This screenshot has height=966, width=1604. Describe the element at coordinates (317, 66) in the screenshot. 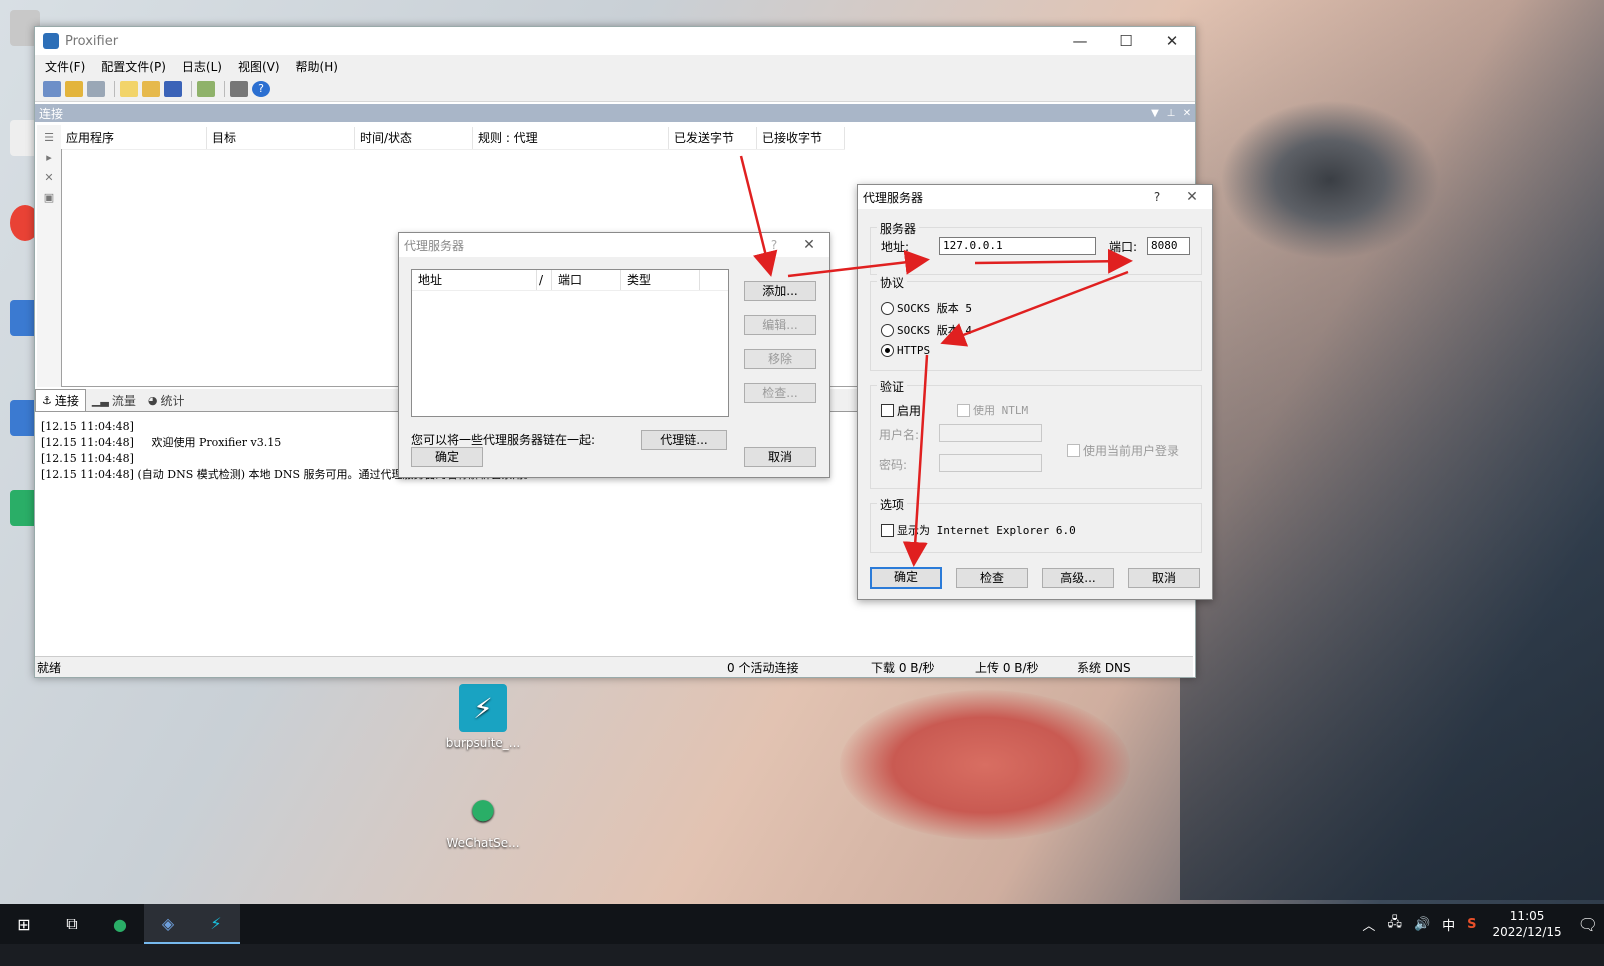

I see `menu-help: 帮助(H)` at that location.